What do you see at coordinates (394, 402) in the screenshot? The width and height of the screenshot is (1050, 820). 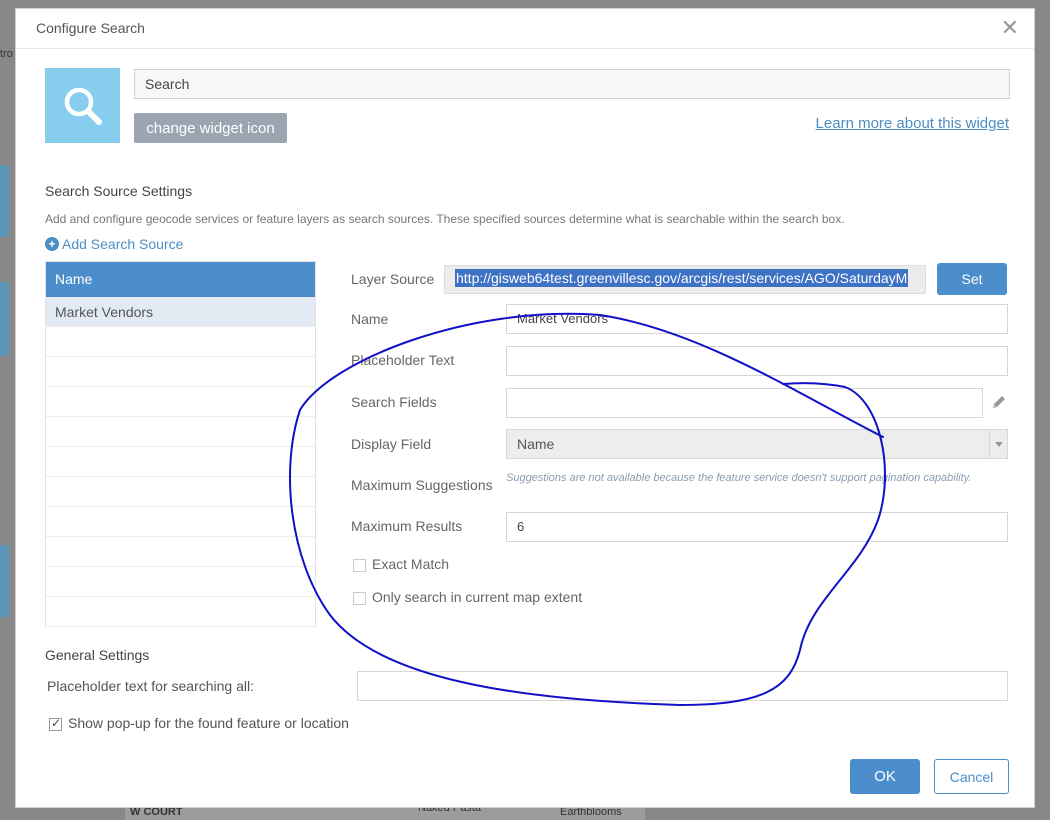 I see `search-fields-label: Search Fields` at bounding box center [394, 402].